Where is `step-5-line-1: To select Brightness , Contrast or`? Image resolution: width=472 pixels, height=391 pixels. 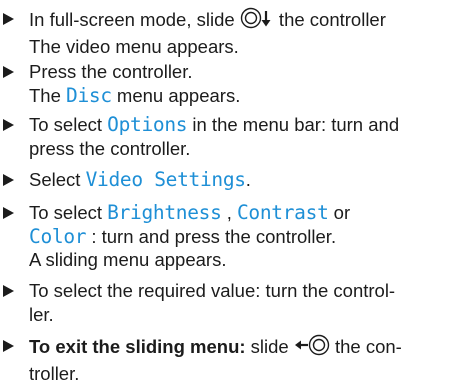
step-5-line-1: To select Brightness , Contrast or is located at coordinates (190, 212).